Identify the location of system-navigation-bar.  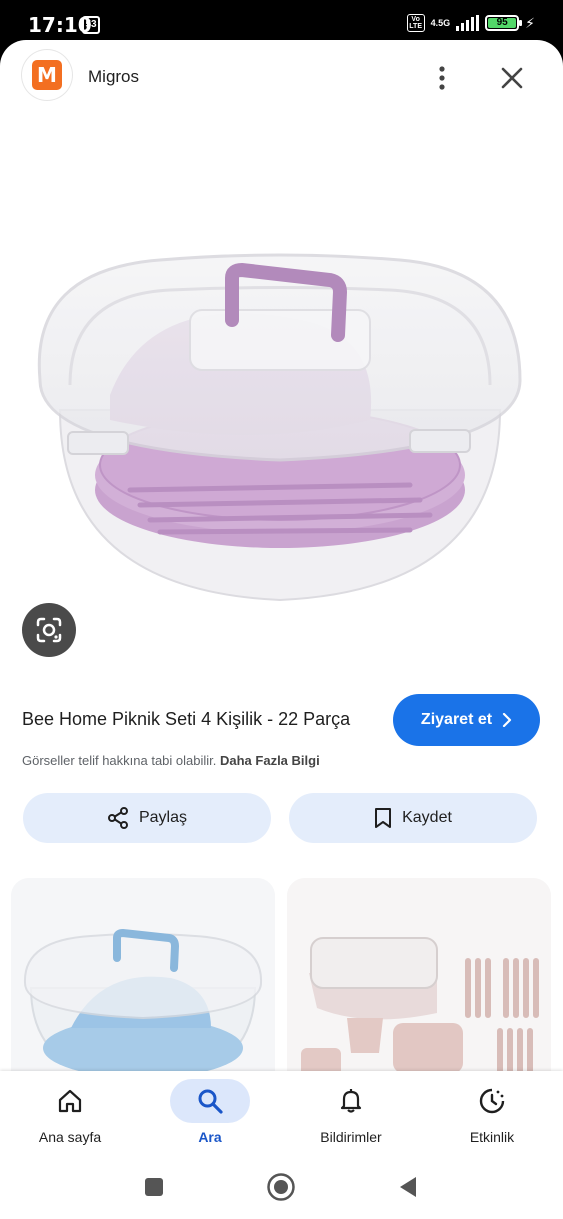
(281, 1187).